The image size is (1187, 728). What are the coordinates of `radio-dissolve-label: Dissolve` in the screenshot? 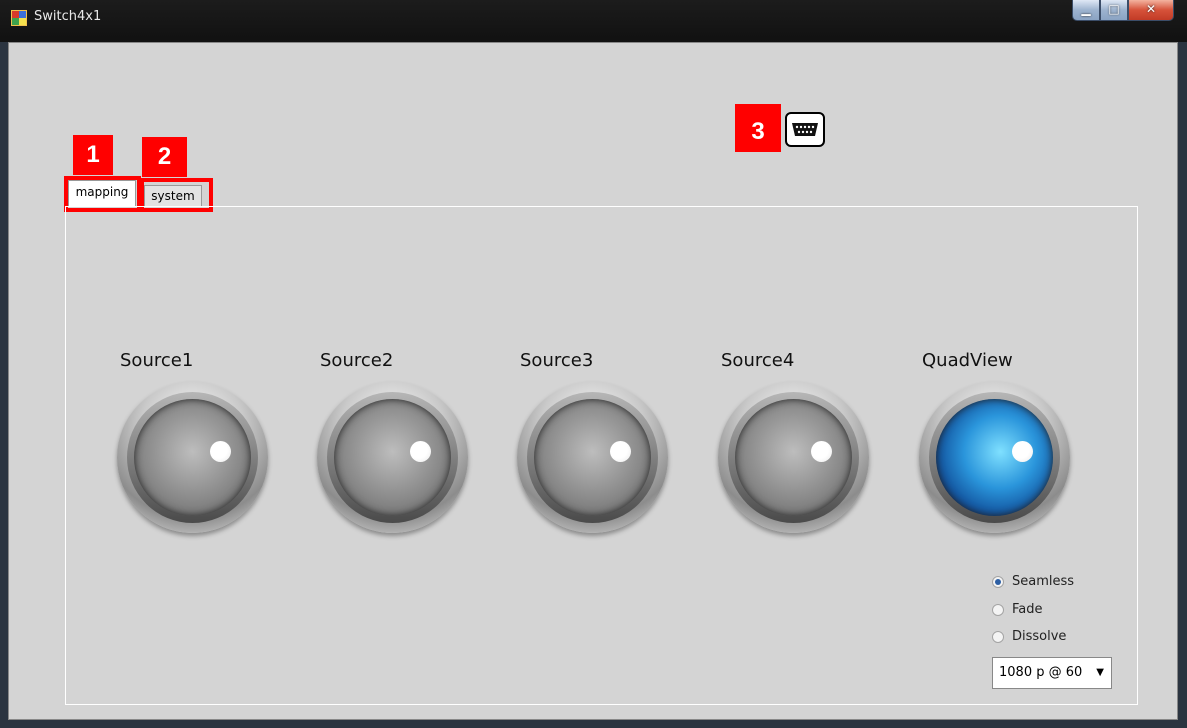 It's located at (1039, 636).